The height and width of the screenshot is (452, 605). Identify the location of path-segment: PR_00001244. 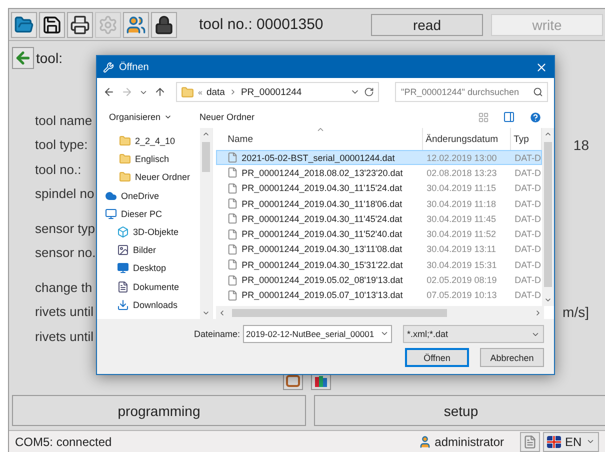
(271, 92).